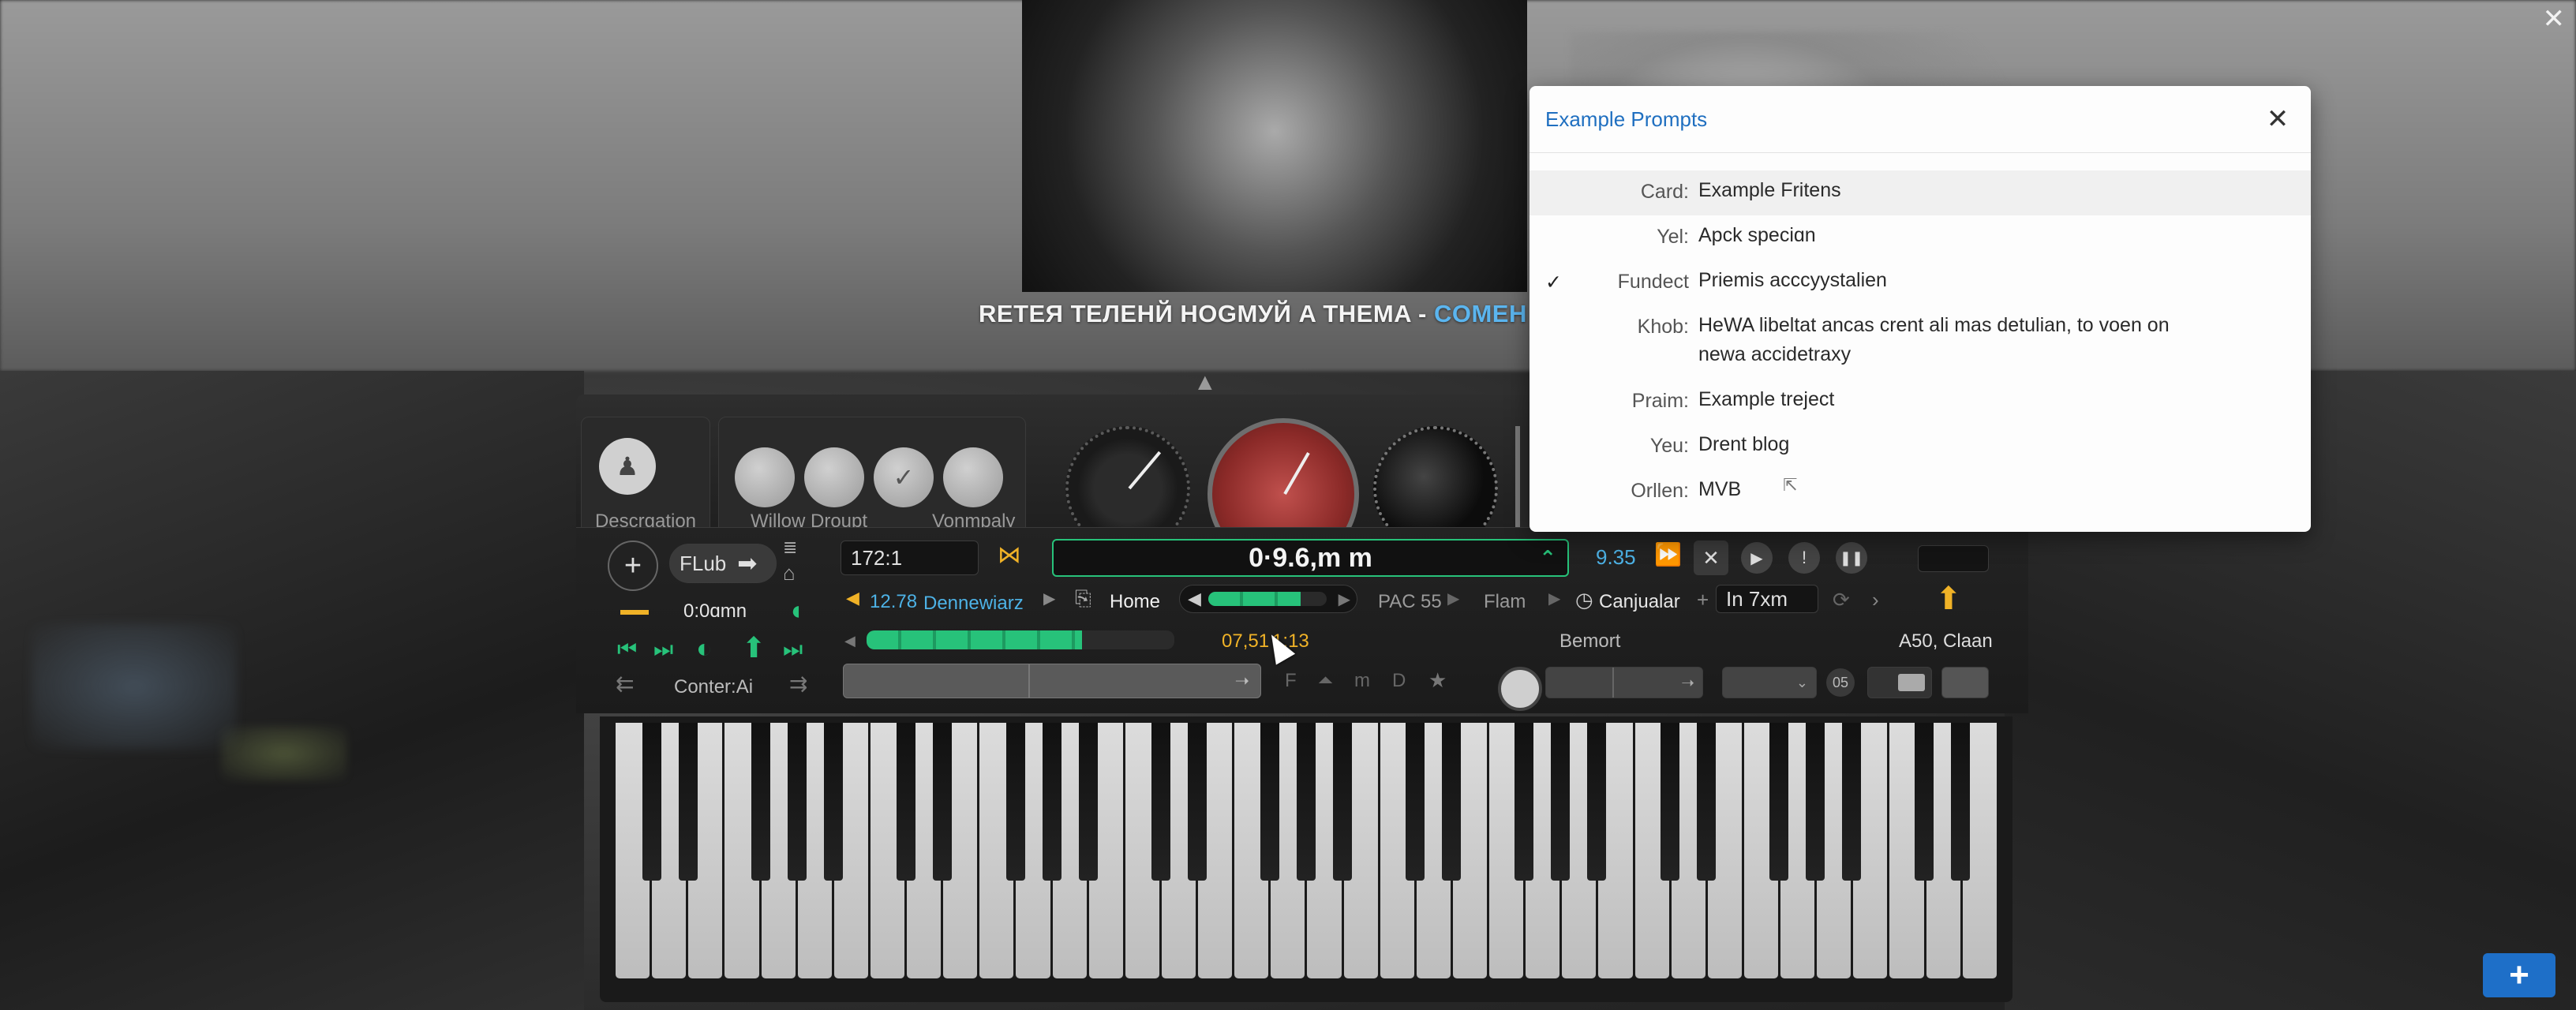  I want to click on info-icon: !, so click(1804, 558).